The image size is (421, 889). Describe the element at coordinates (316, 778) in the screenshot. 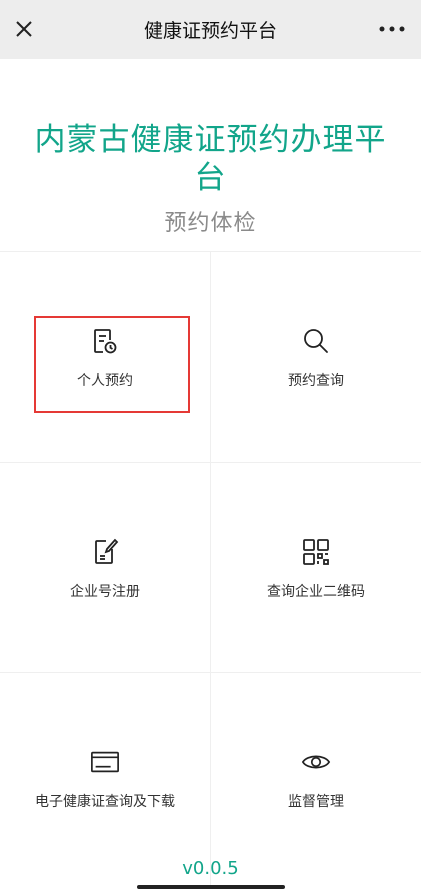

I see `menu-item-supervision: 监督管理` at that location.